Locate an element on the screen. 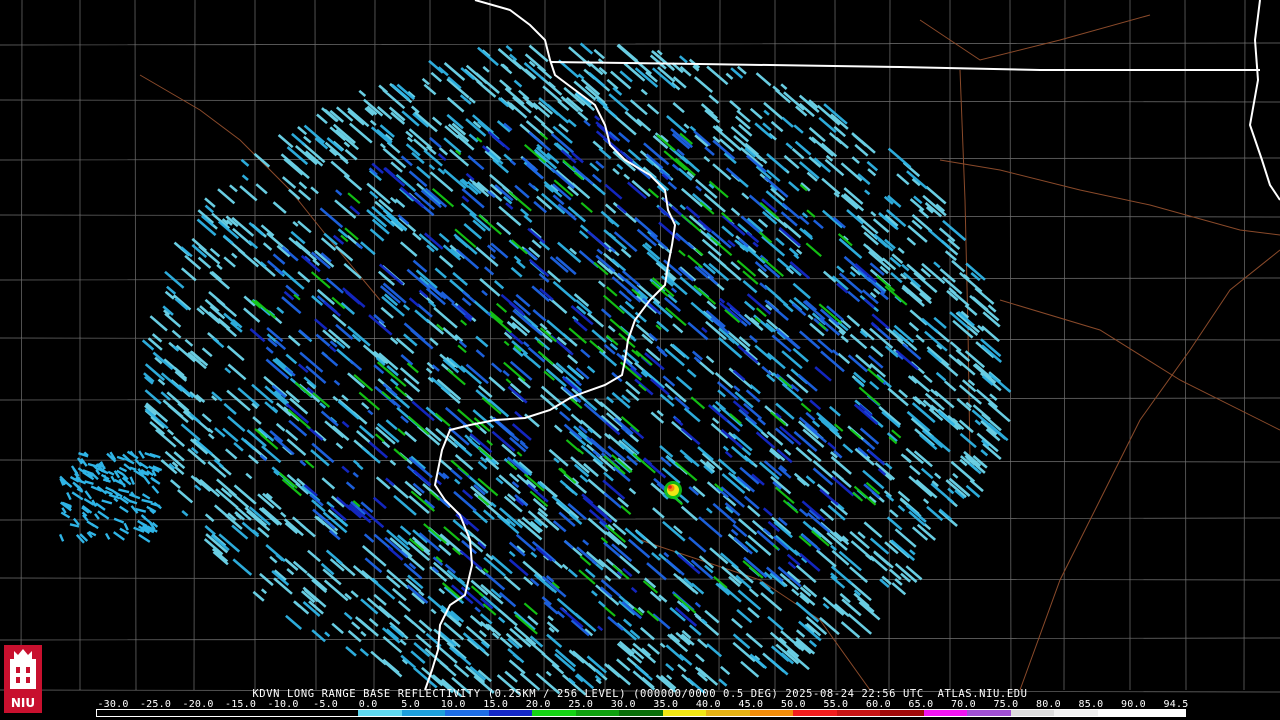 This screenshot has height=720, width=1280. convective-cell is located at coordinates (673, 490).